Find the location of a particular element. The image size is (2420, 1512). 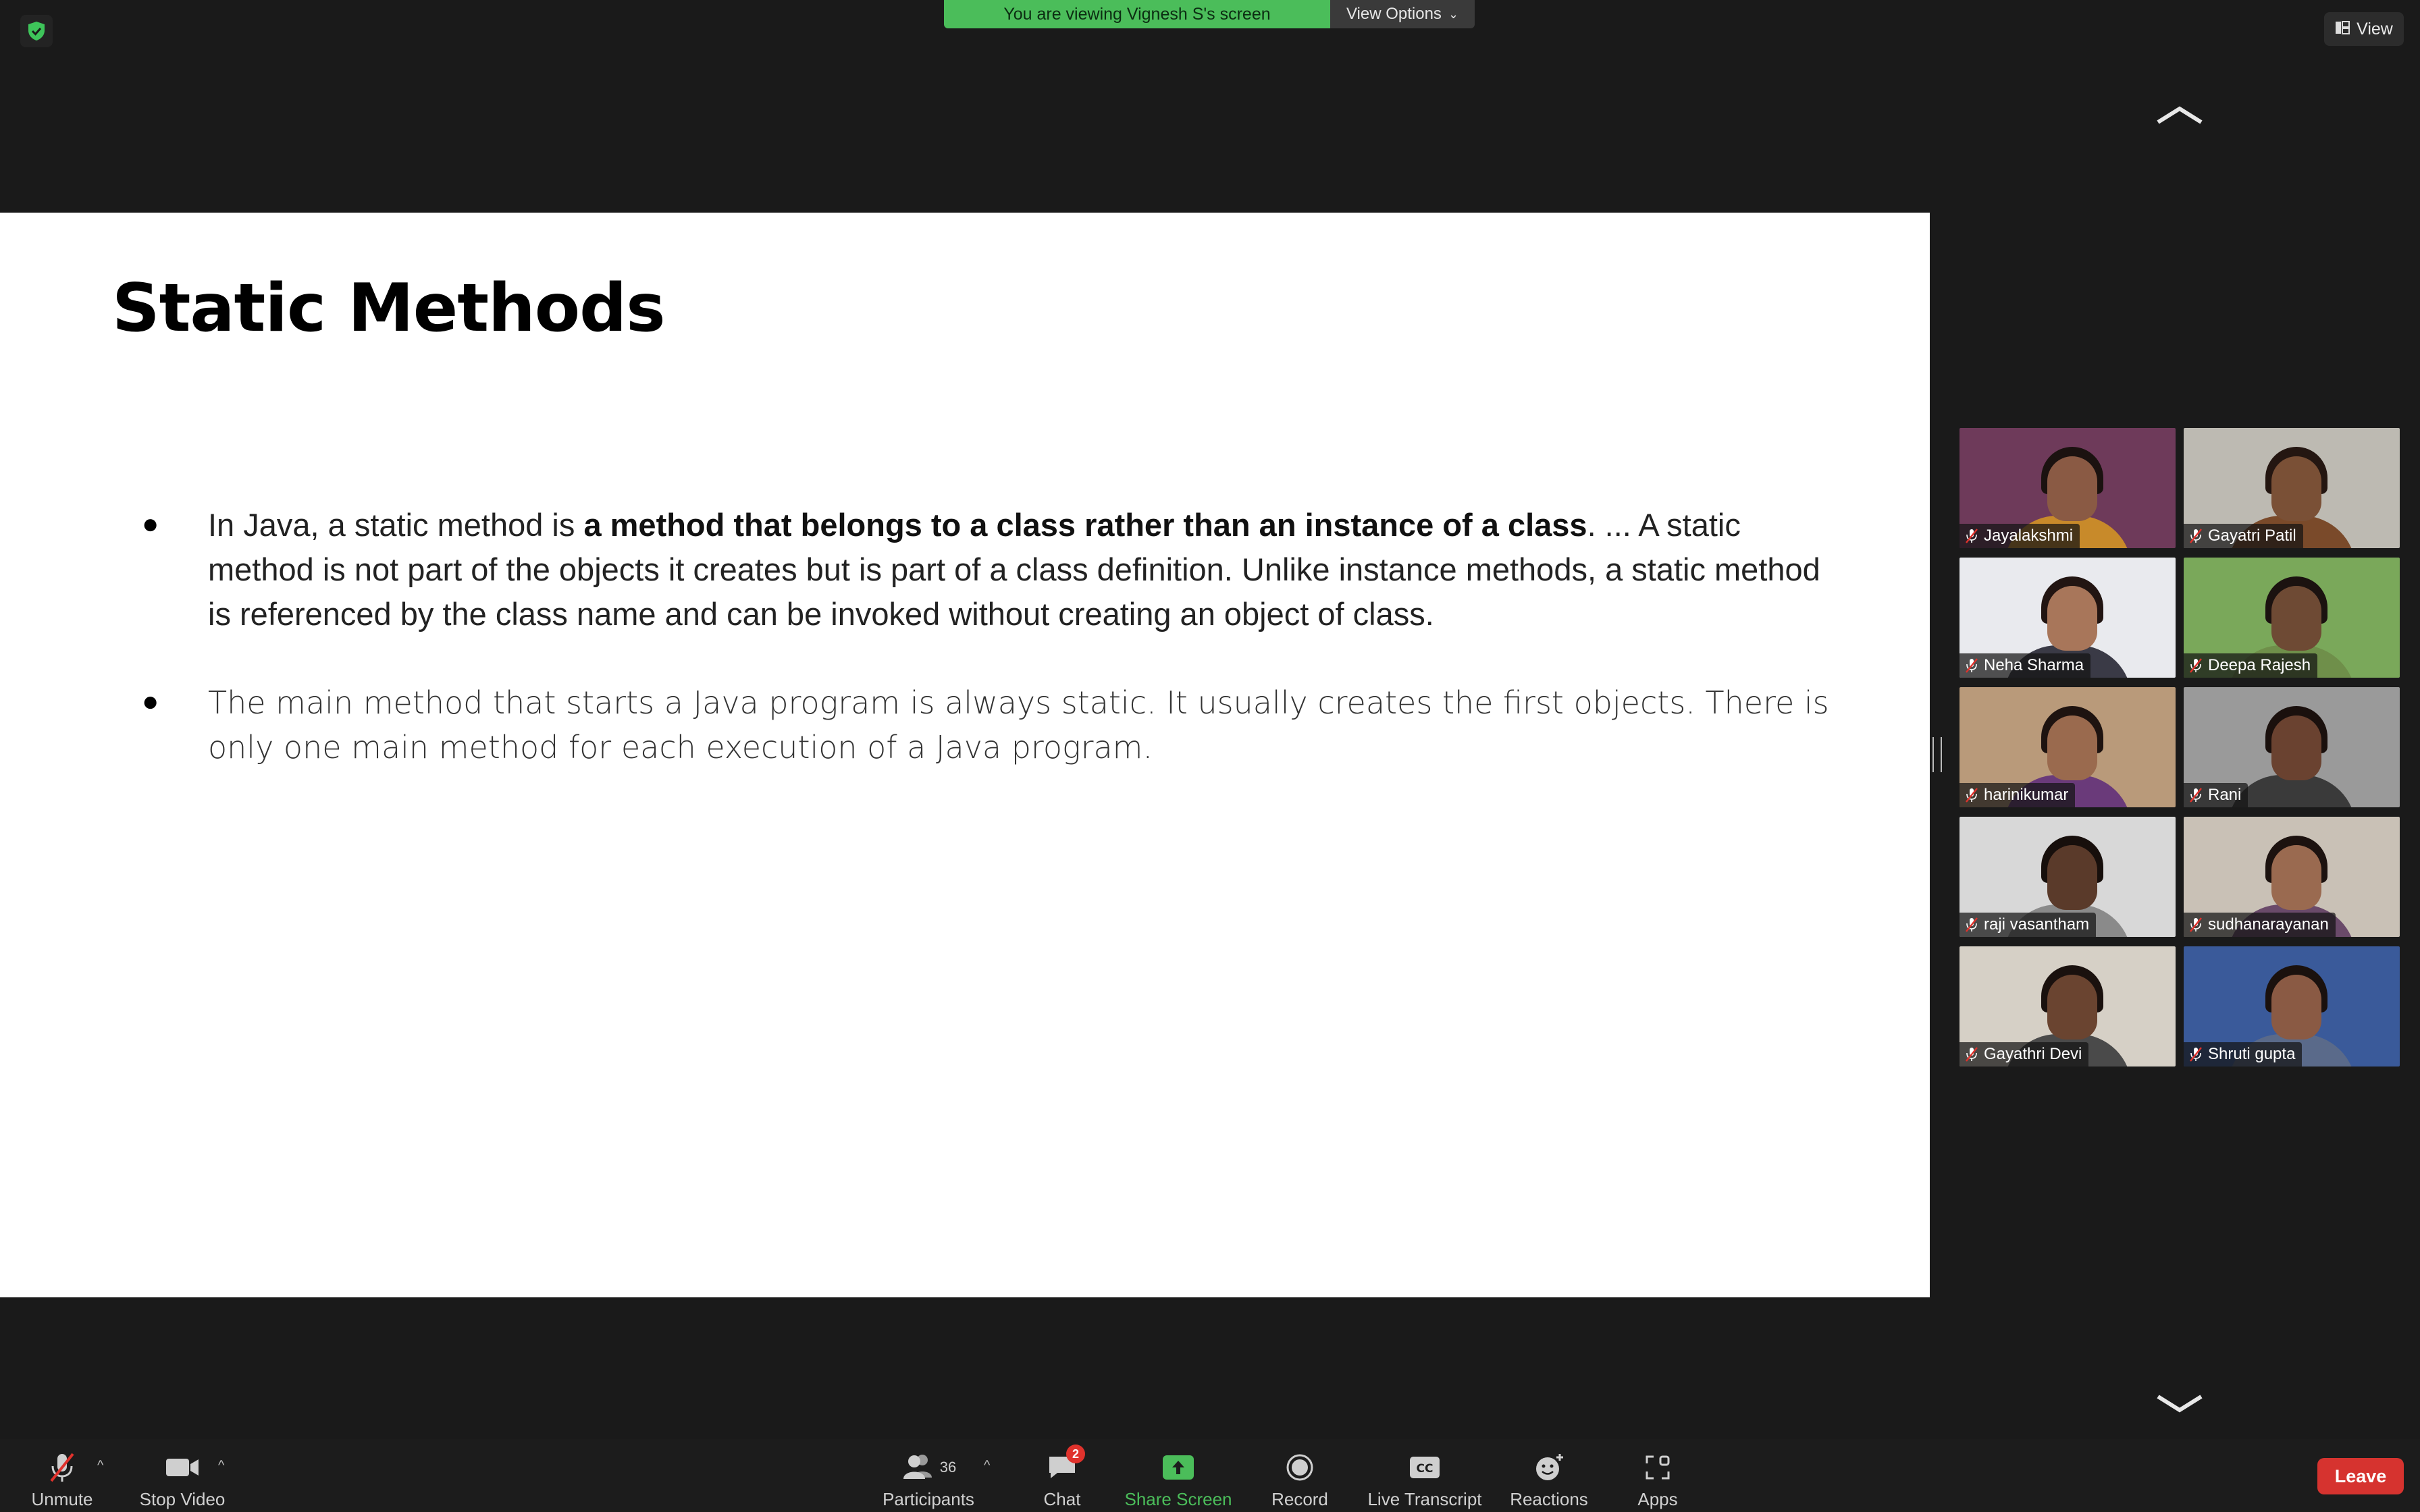

grid-layout-icon is located at coordinates (2342, 29).